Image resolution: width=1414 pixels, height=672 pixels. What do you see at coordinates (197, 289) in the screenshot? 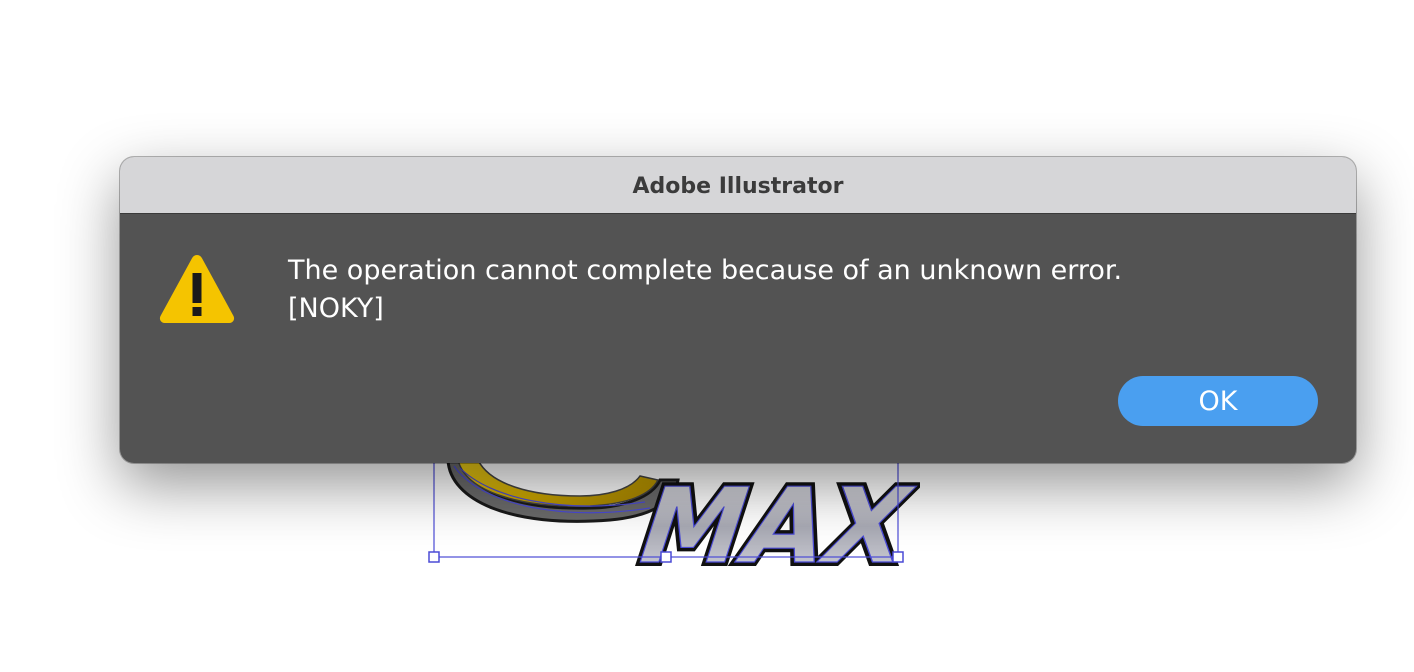
I see `warning-icon` at bounding box center [197, 289].